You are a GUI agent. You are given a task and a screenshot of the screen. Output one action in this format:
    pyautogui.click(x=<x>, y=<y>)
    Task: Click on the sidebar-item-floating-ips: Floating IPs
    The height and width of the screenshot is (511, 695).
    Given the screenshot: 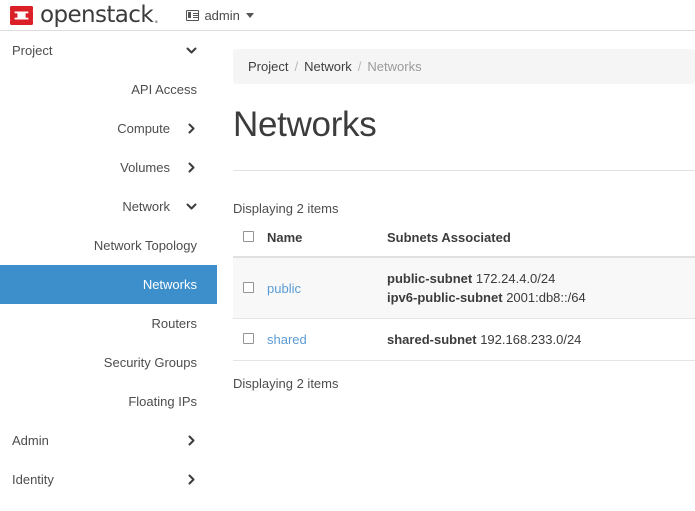 What is the action you would take?
    pyautogui.click(x=108, y=401)
    